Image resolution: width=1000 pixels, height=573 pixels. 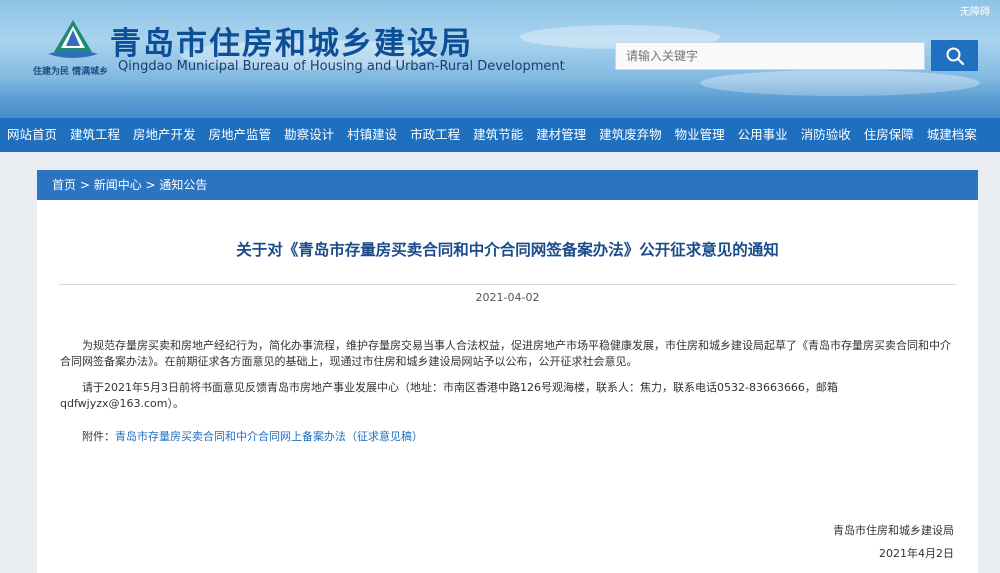 What do you see at coordinates (507, 297) in the screenshot?
I see `publish-date: 2021-04-02` at bounding box center [507, 297].